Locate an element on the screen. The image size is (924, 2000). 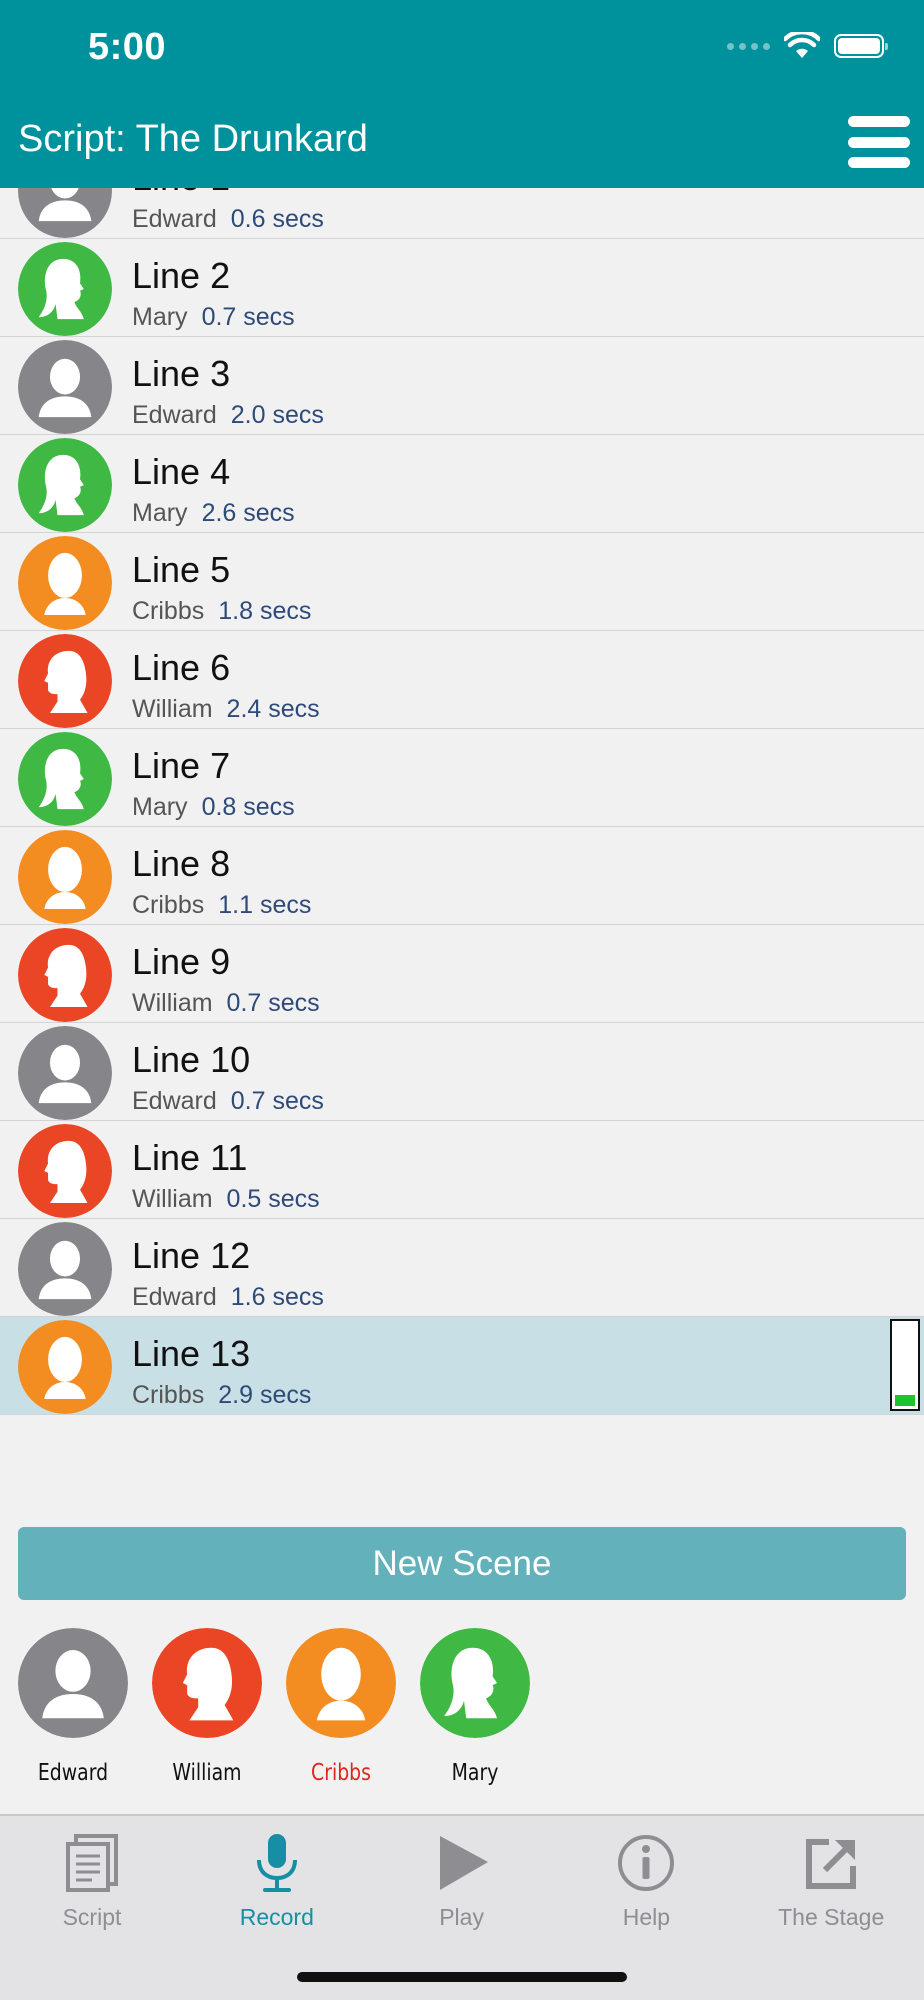
line-meta: Cribbs 1.1 secs is located at coordinates (221, 905).